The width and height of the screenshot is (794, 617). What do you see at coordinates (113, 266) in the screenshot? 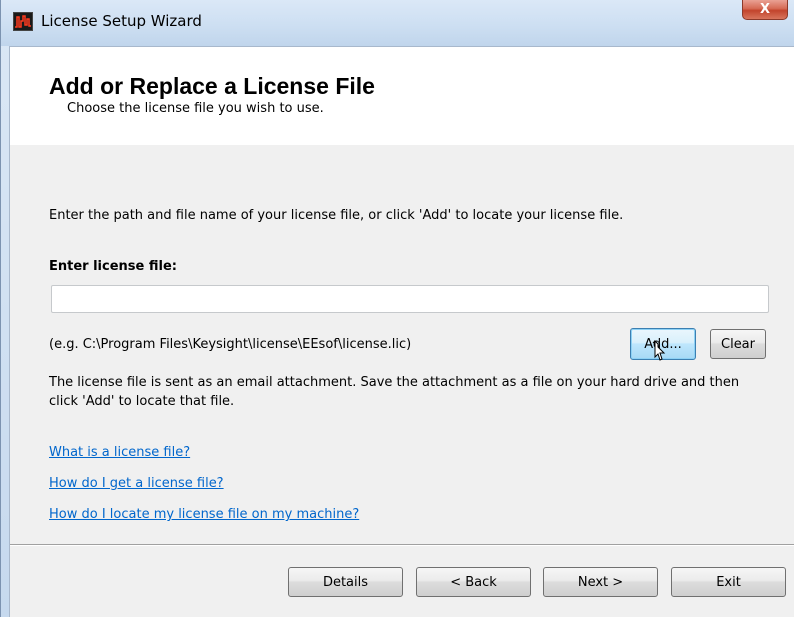
I see `license-file-label: Enter license file:` at bounding box center [113, 266].